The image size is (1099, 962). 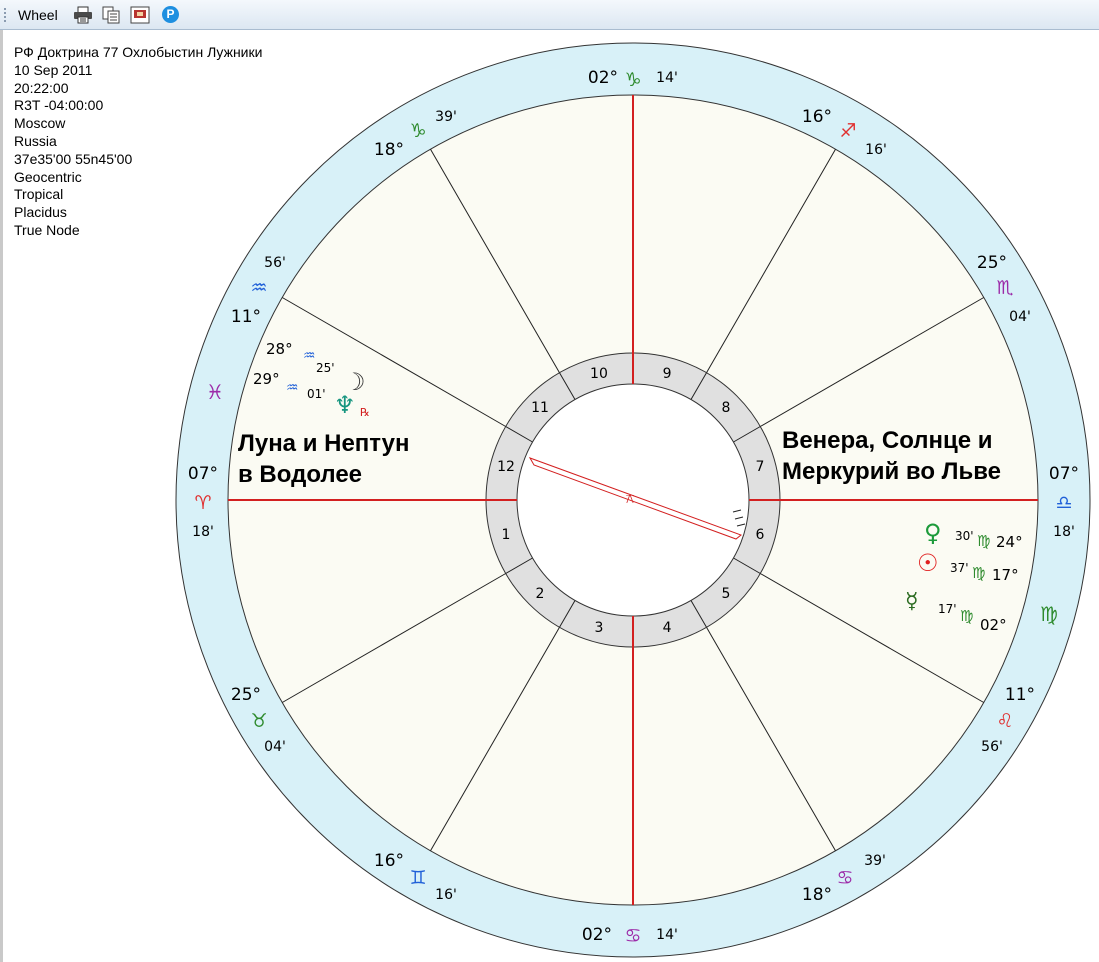 What do you see at coordinates (345, 405) in the screenshot?
I see `neptune-icon: ♆` at bounding box center [345, 405].